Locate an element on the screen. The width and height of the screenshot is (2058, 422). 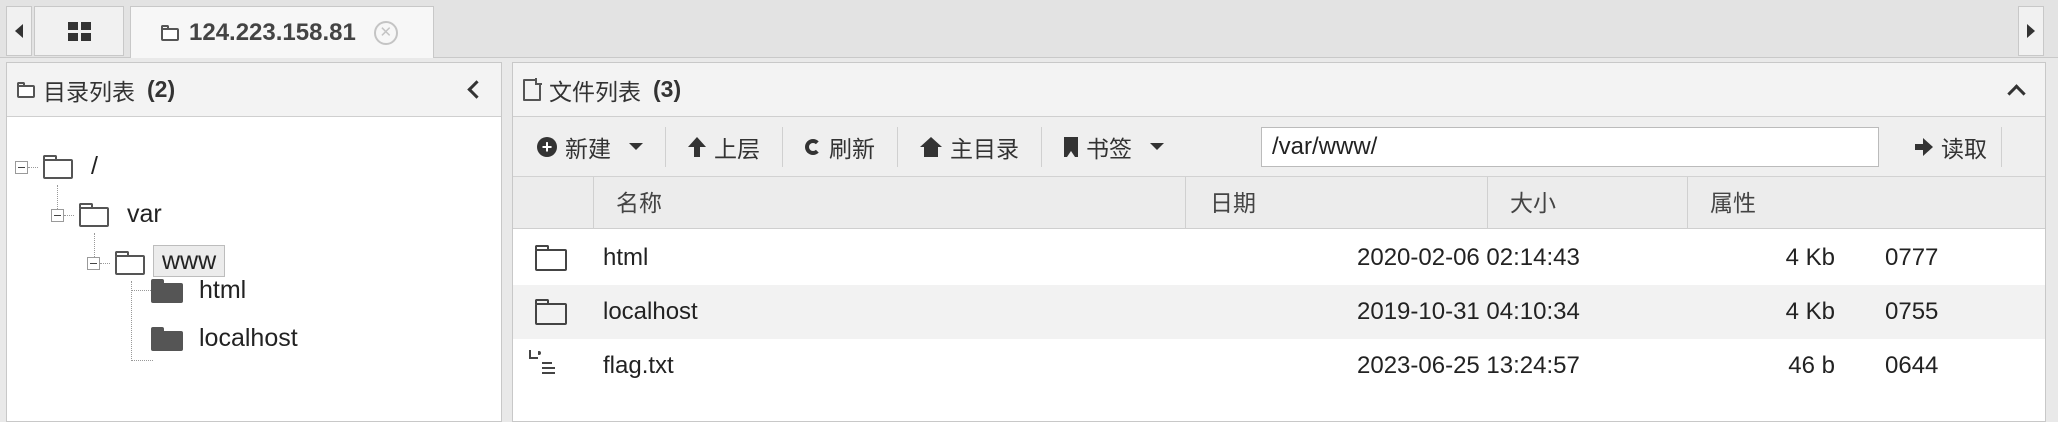
grid-icon is located at coordinates (79, 31).